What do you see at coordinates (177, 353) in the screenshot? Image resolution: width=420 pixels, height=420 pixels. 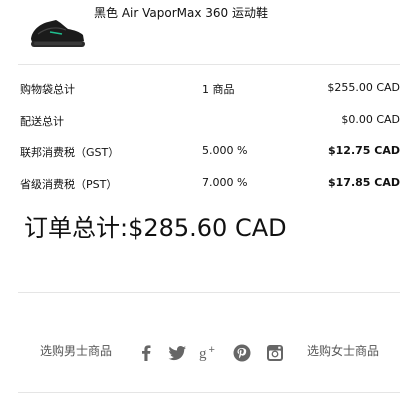 I see `twitter-icon` at bounding box center [177, 353].